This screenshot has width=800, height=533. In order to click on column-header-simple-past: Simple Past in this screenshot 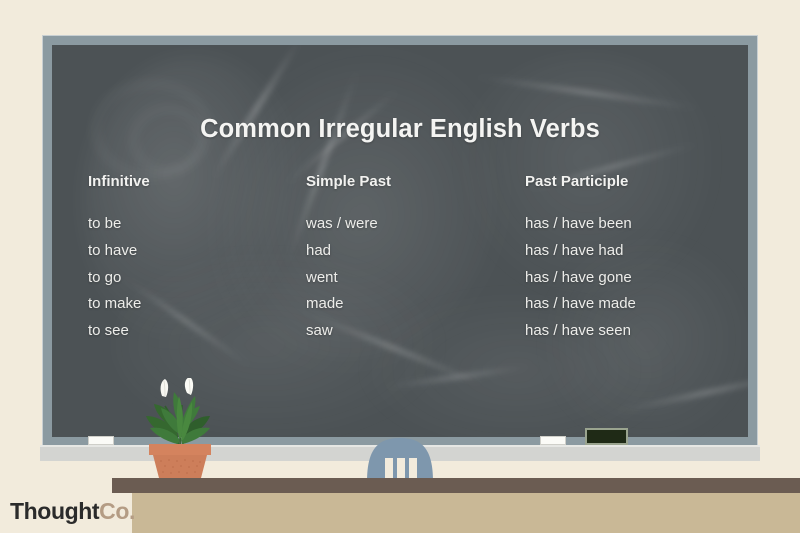, I will do `click(349, 181)`.